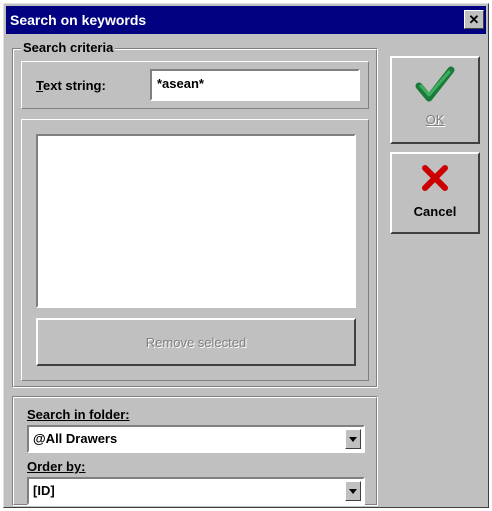 The width and height of the screenshot is (492, 511). Describe the element at coordinates (68, 47) in the screenshot. I see `search-criteria-legend: Search criteria` at that location.